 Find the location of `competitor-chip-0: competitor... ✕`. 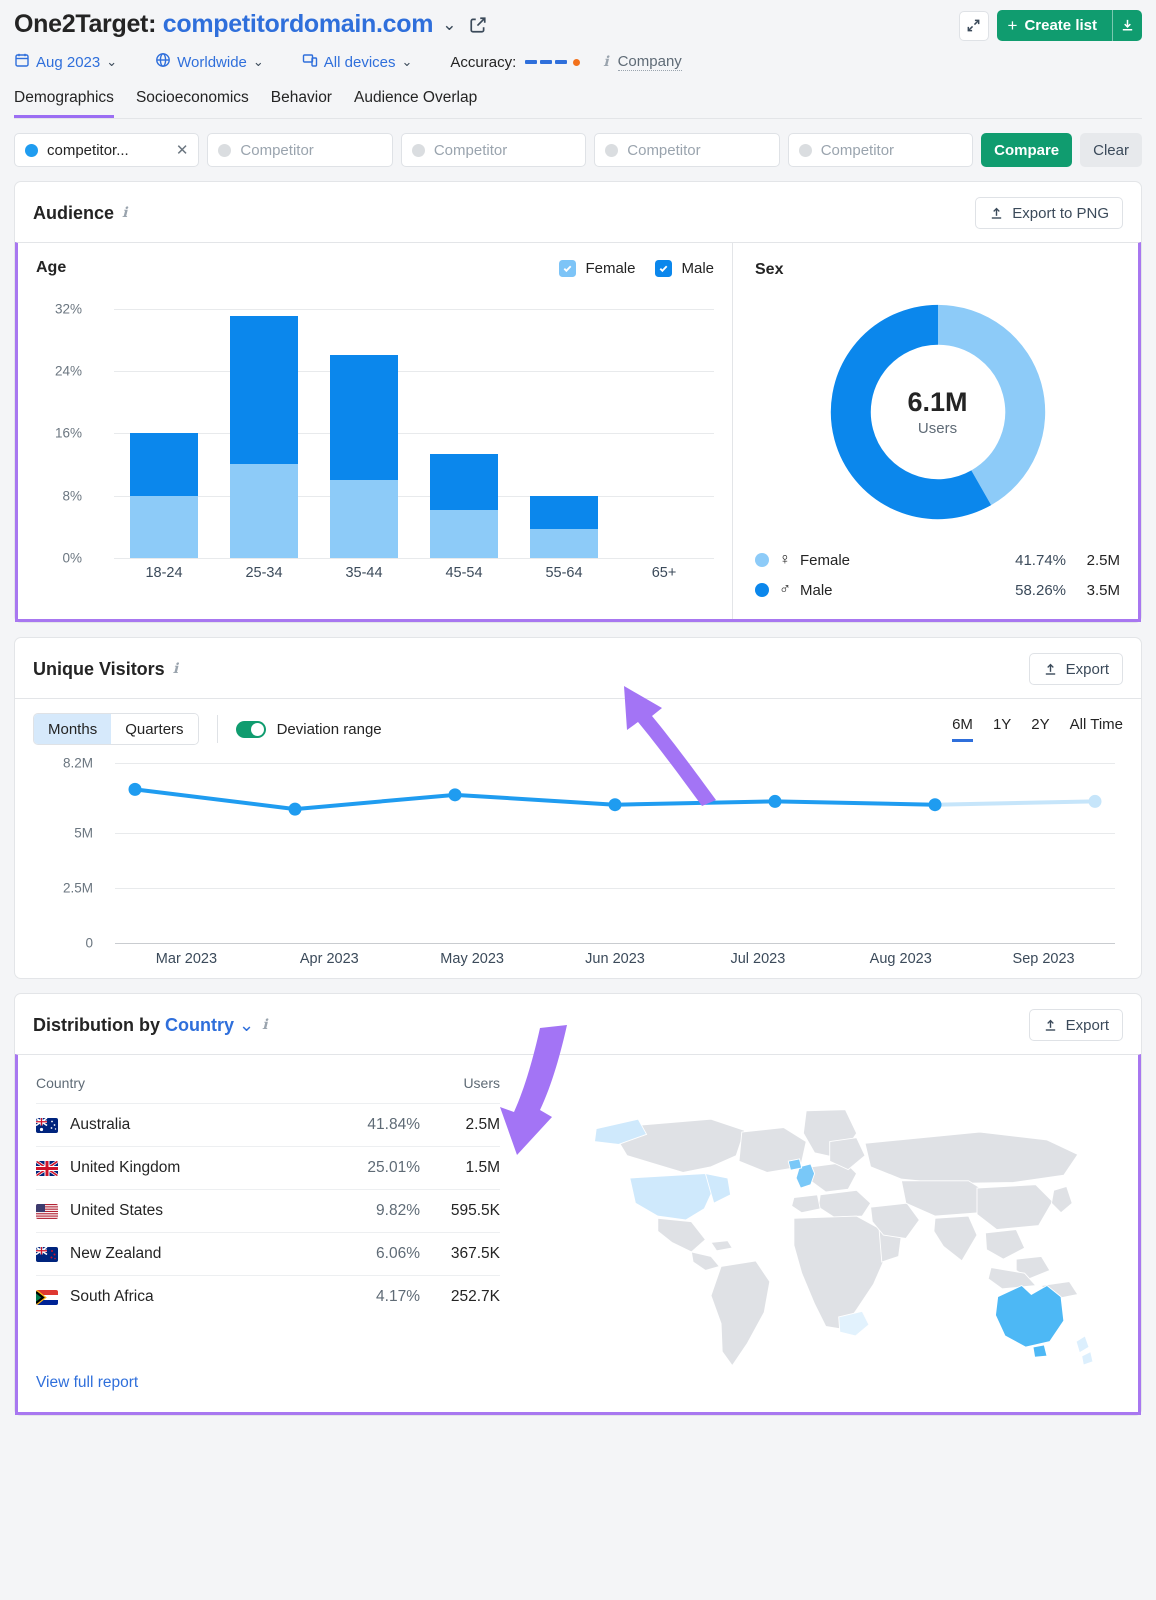

competitor-chip-0: competitor... ✕ is located at coordinates (107, 150).